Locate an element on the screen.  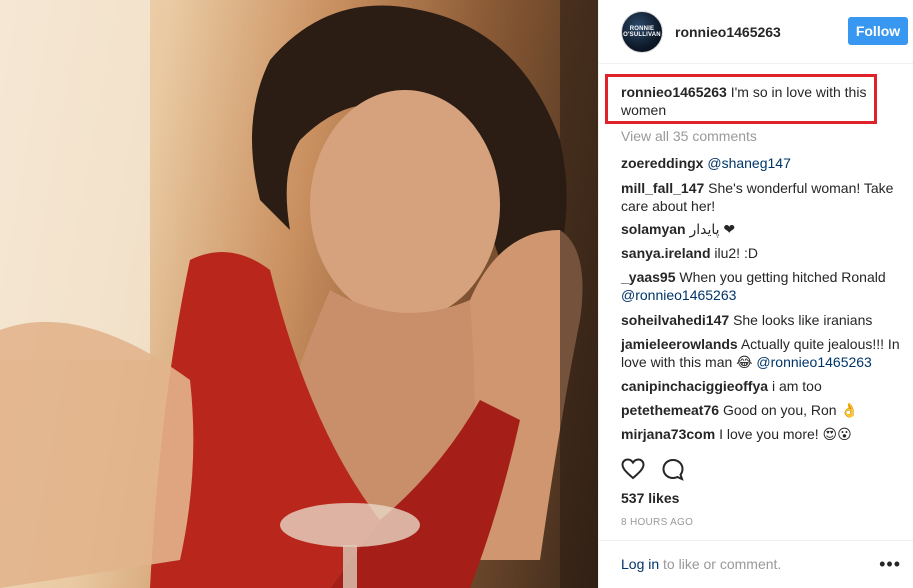
comment-username: petethemeat76 is located at coordinates (670, 410).